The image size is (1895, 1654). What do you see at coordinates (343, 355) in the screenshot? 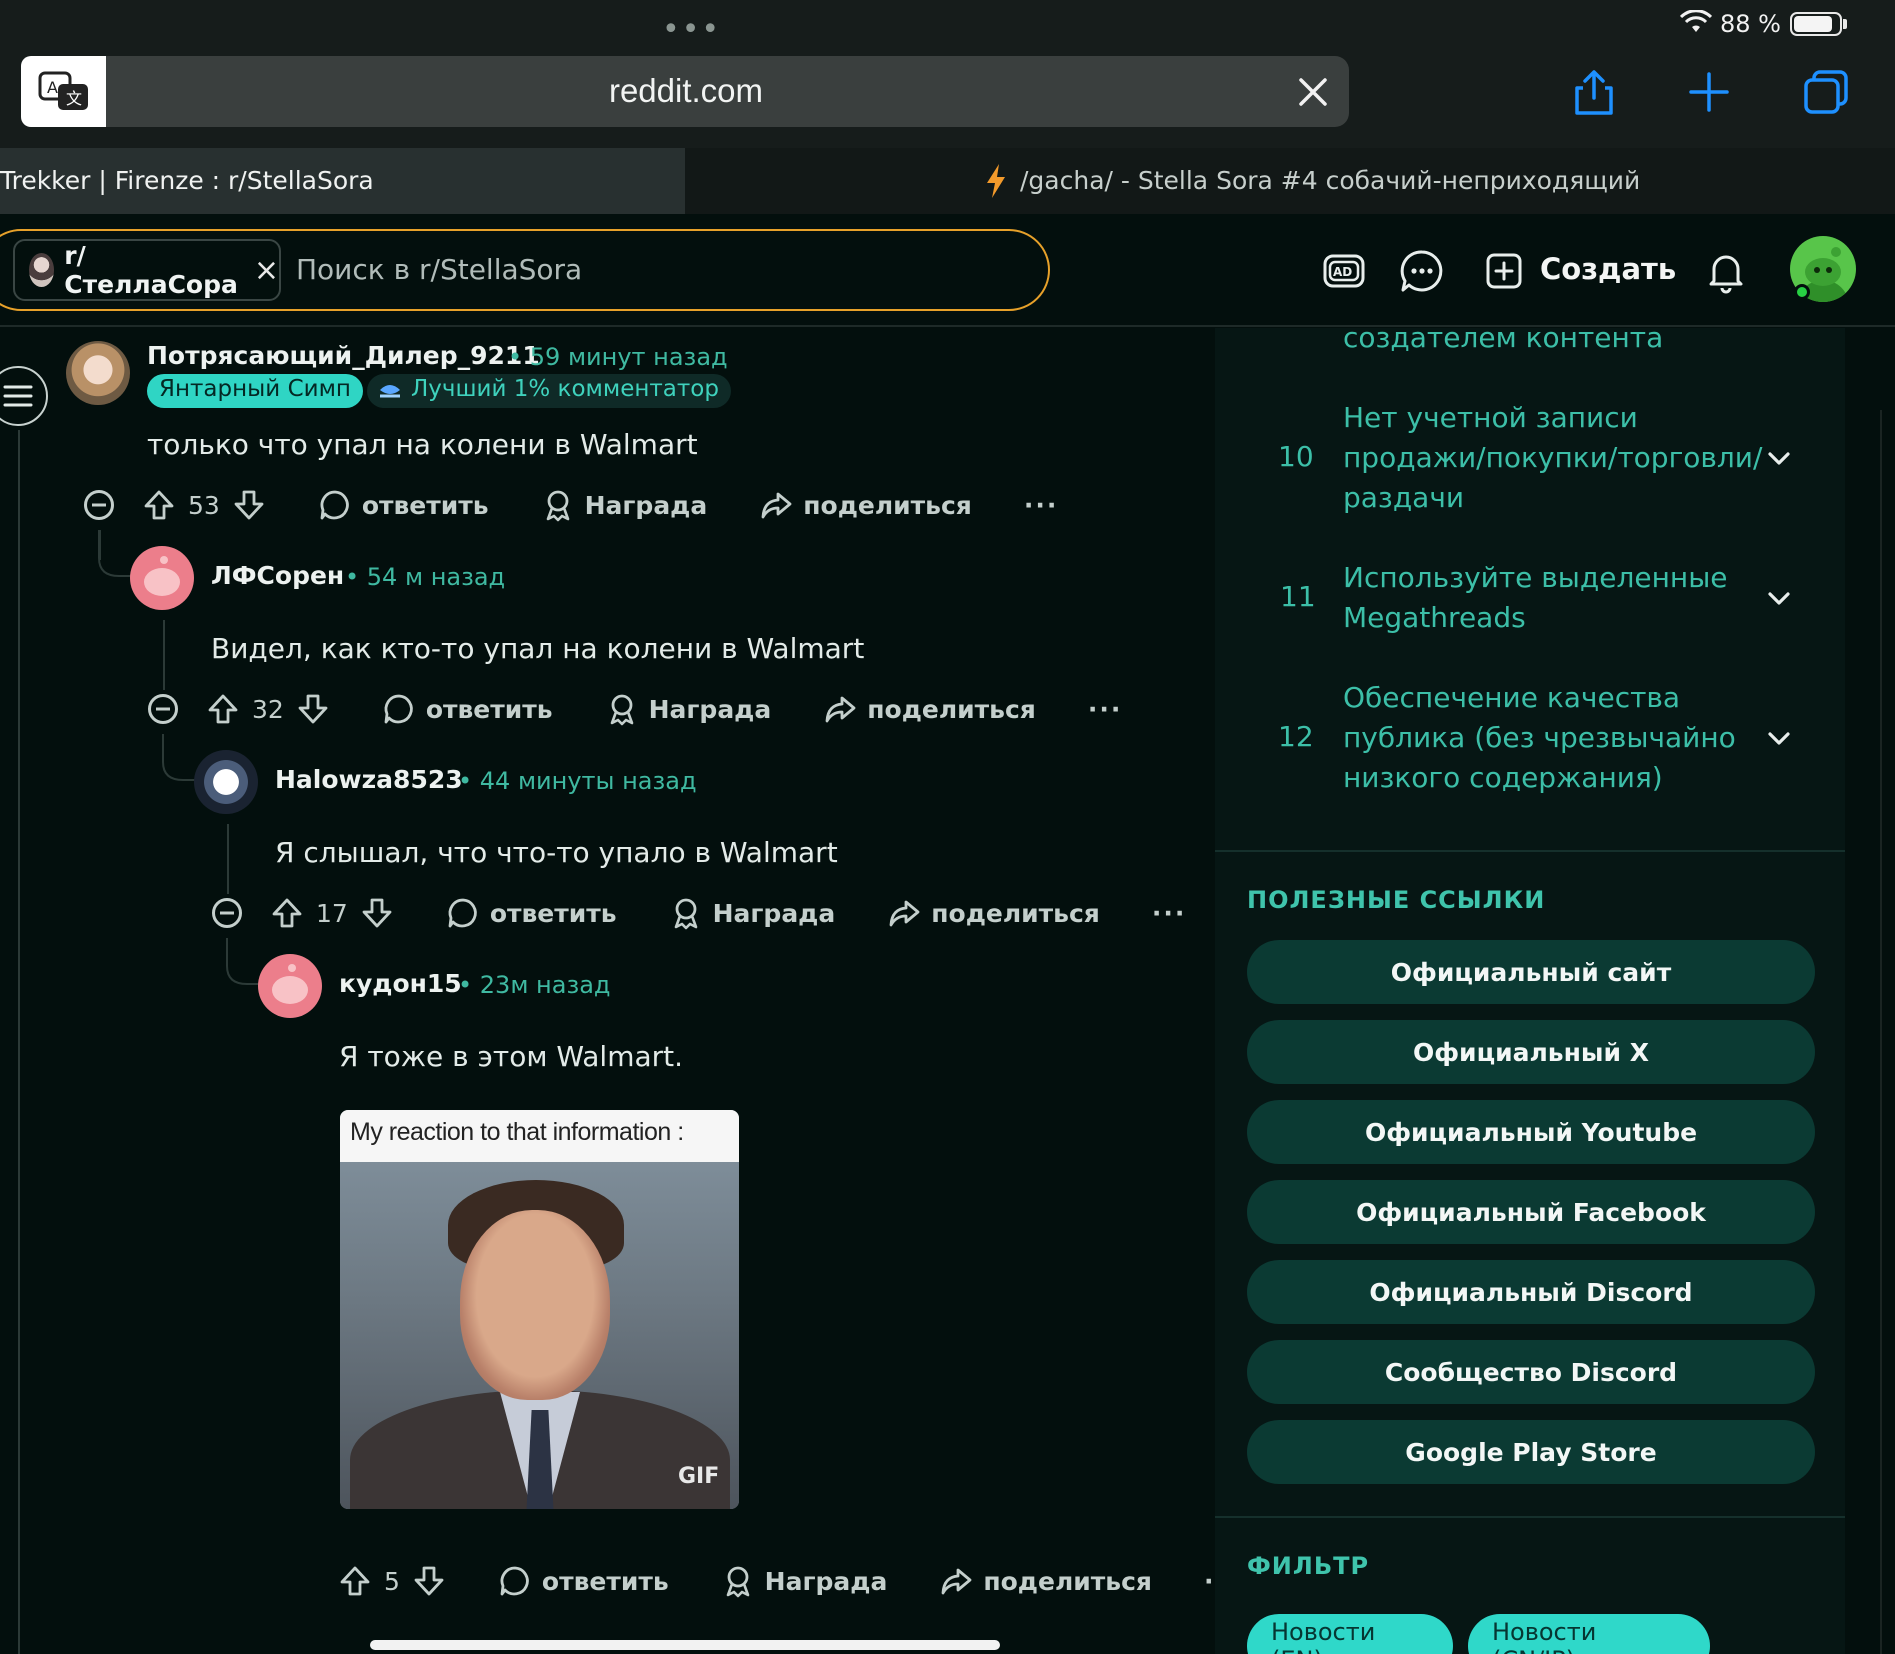
I see `comment-username: Потрясающий_Дилер_9211` at bounding box center [343, 355].